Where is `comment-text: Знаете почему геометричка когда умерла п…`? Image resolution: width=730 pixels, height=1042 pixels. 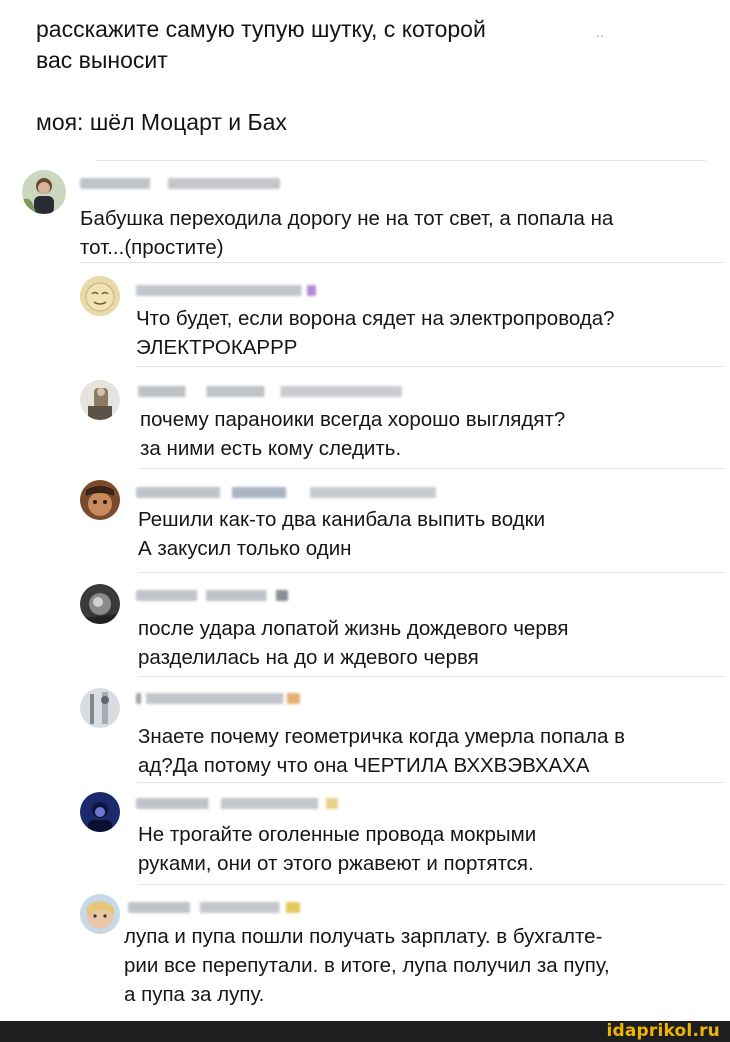
comment-text: Знаете почему геометричка когда умерла п… is located at coordinates (382, 751).